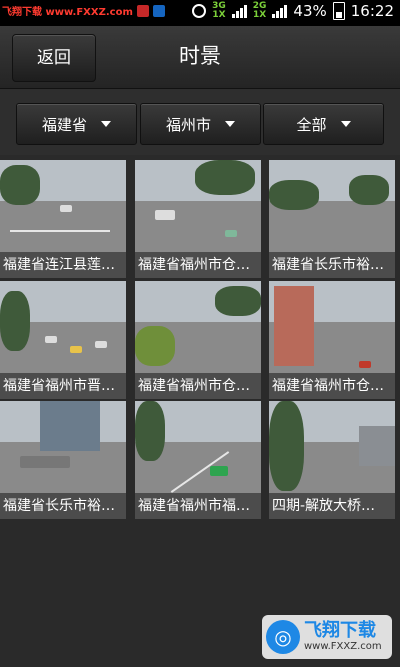  I want to click on page-title: 时景, so click(200, 56).